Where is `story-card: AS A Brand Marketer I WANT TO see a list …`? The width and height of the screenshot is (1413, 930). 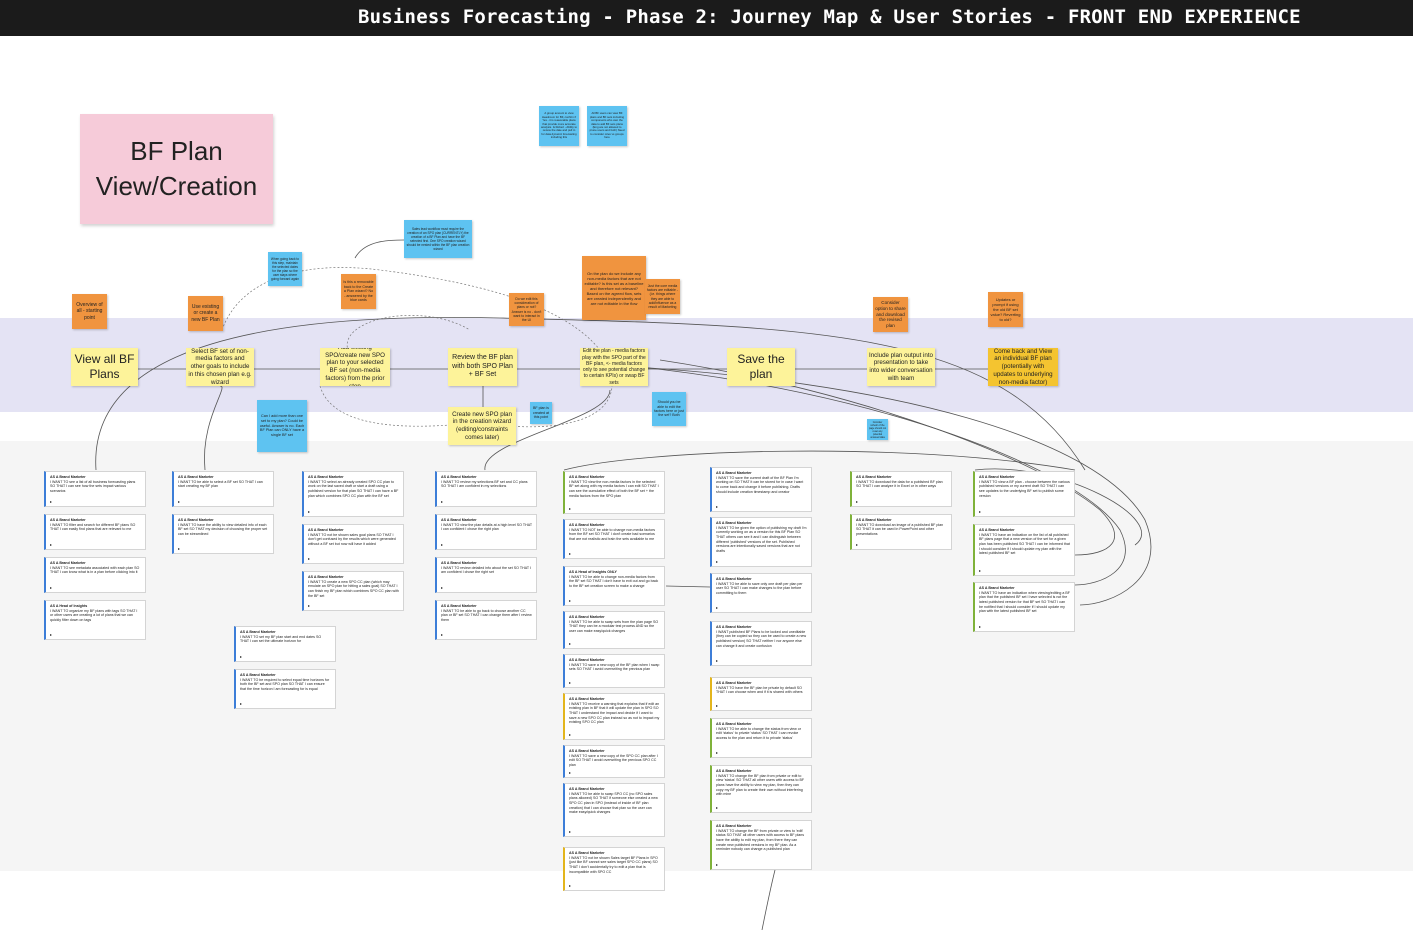
story-card: AS A Brand Marketer I WANT TO see a list … is located at coordinates (95, 489).